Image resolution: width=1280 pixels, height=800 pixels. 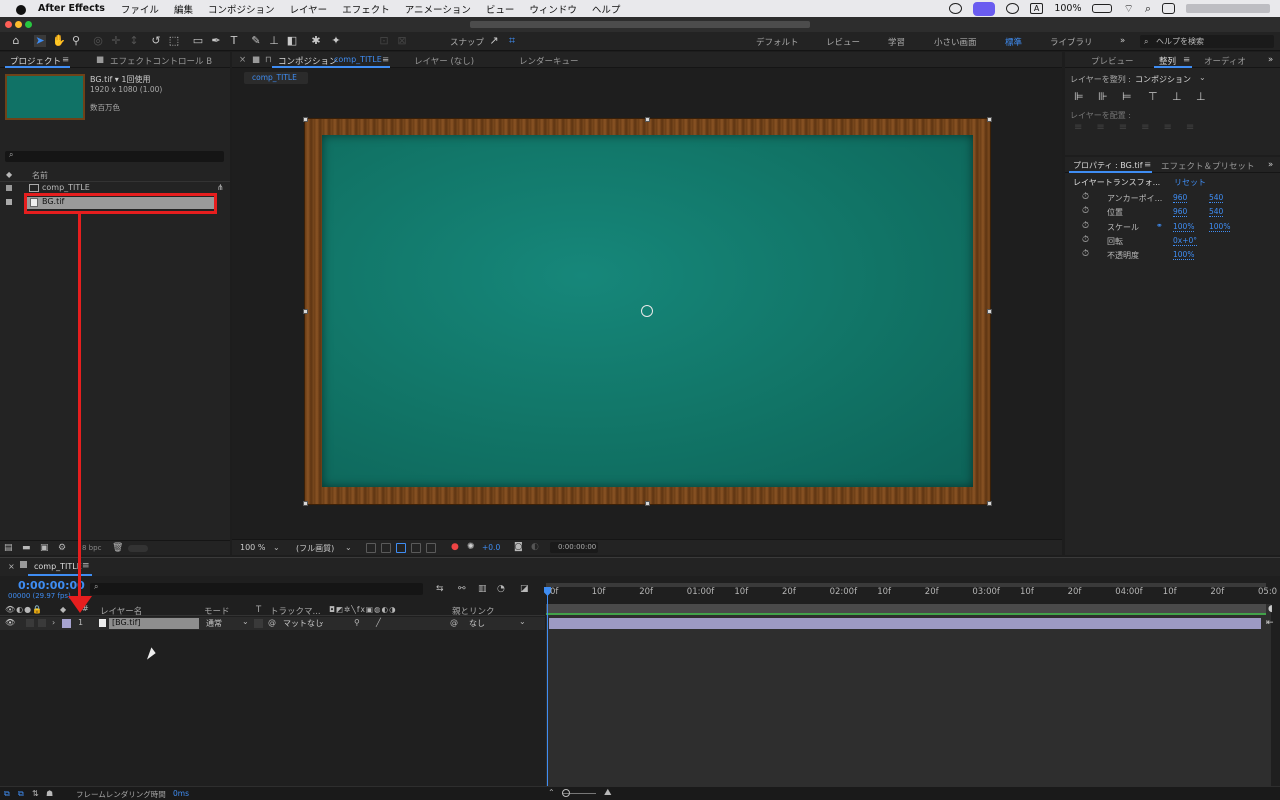 I want to click on align-bottom-icon: ⊥, so click(x=1201, y=96).